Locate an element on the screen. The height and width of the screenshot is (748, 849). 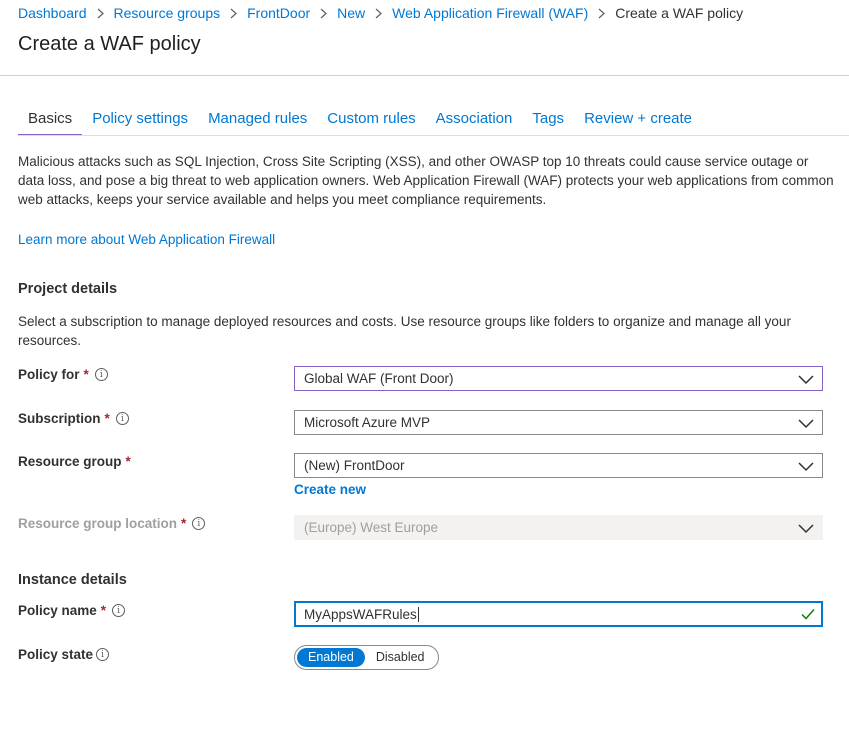
policy-state-label: Policy state i is located at coordinates (64, 654).